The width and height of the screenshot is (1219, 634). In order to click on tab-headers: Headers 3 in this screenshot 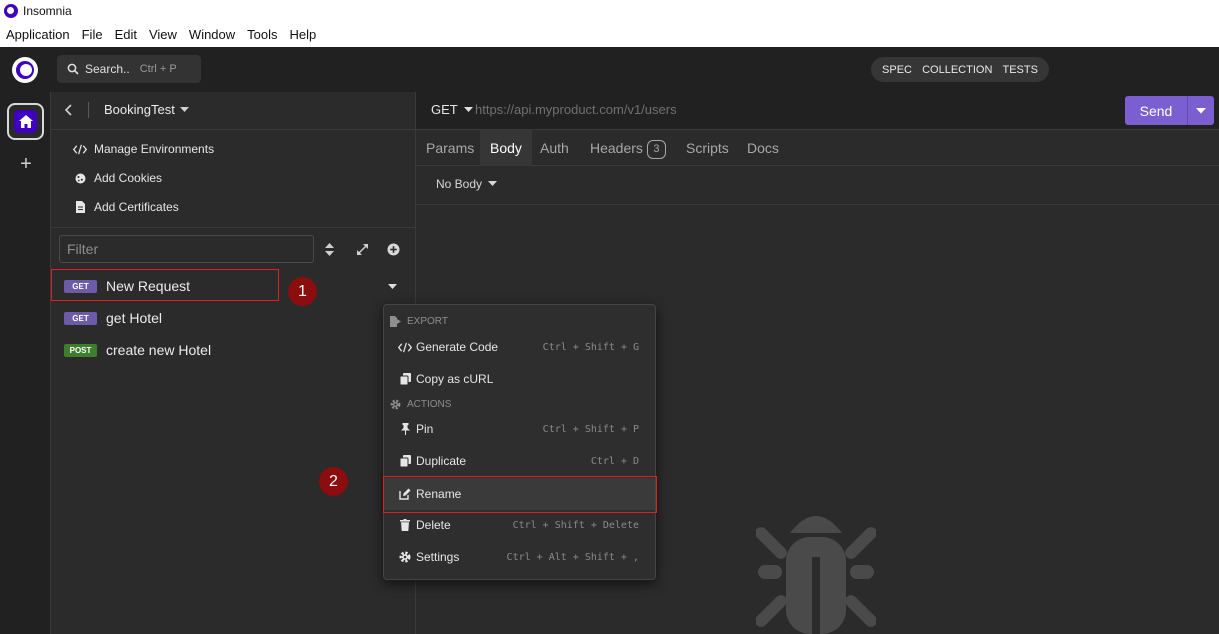, I will do `click(628, 148)`.